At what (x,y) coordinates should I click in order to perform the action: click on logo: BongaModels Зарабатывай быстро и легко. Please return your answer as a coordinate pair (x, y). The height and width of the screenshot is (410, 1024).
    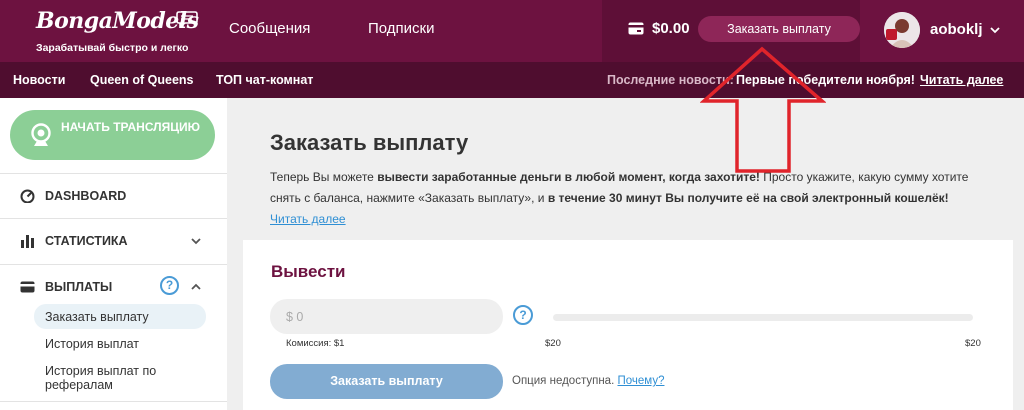
    Looking at the image, I should click on (117, 33).